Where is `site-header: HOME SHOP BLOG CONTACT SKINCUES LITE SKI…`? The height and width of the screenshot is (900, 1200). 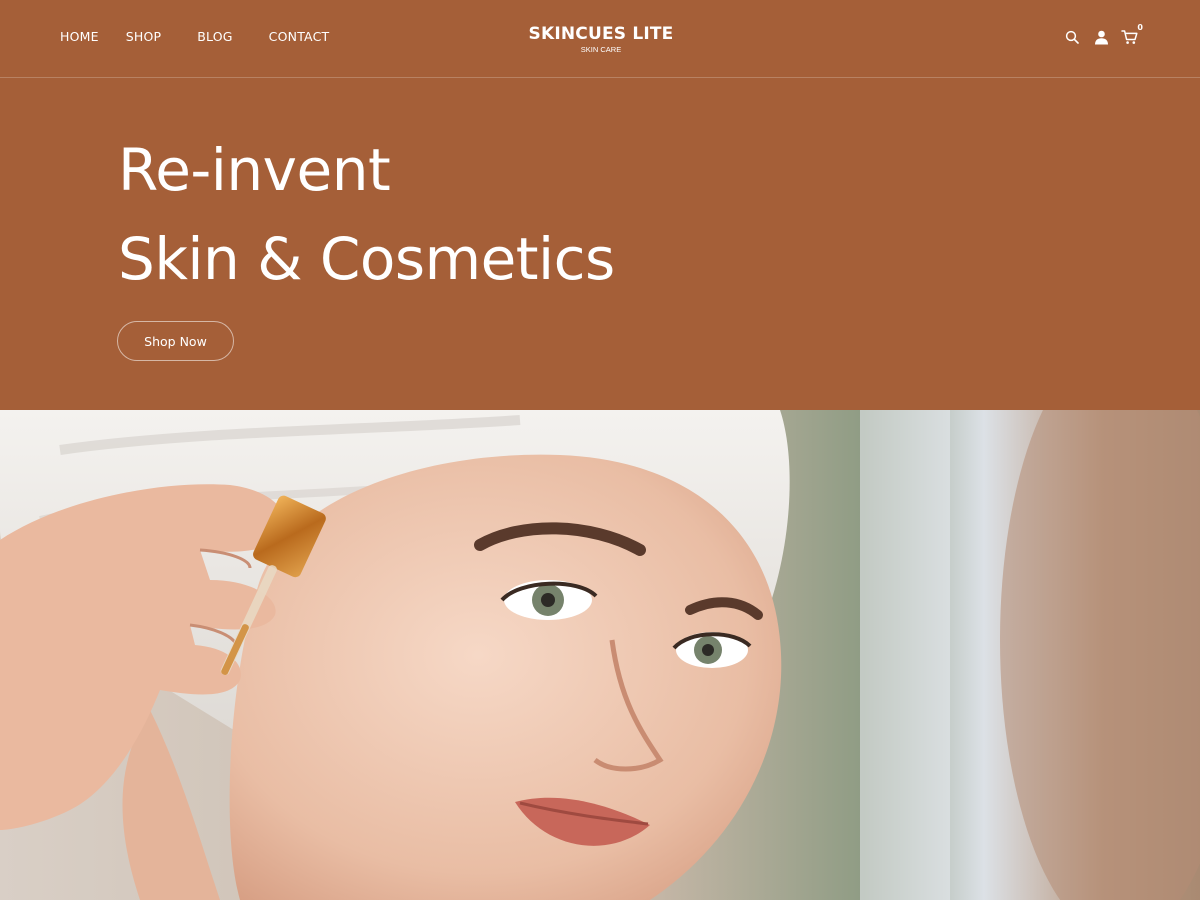
site-header: HOME SHOP BLOG CONTACT SKINCUES LITE SKI… is located at coordinates (600, 39).